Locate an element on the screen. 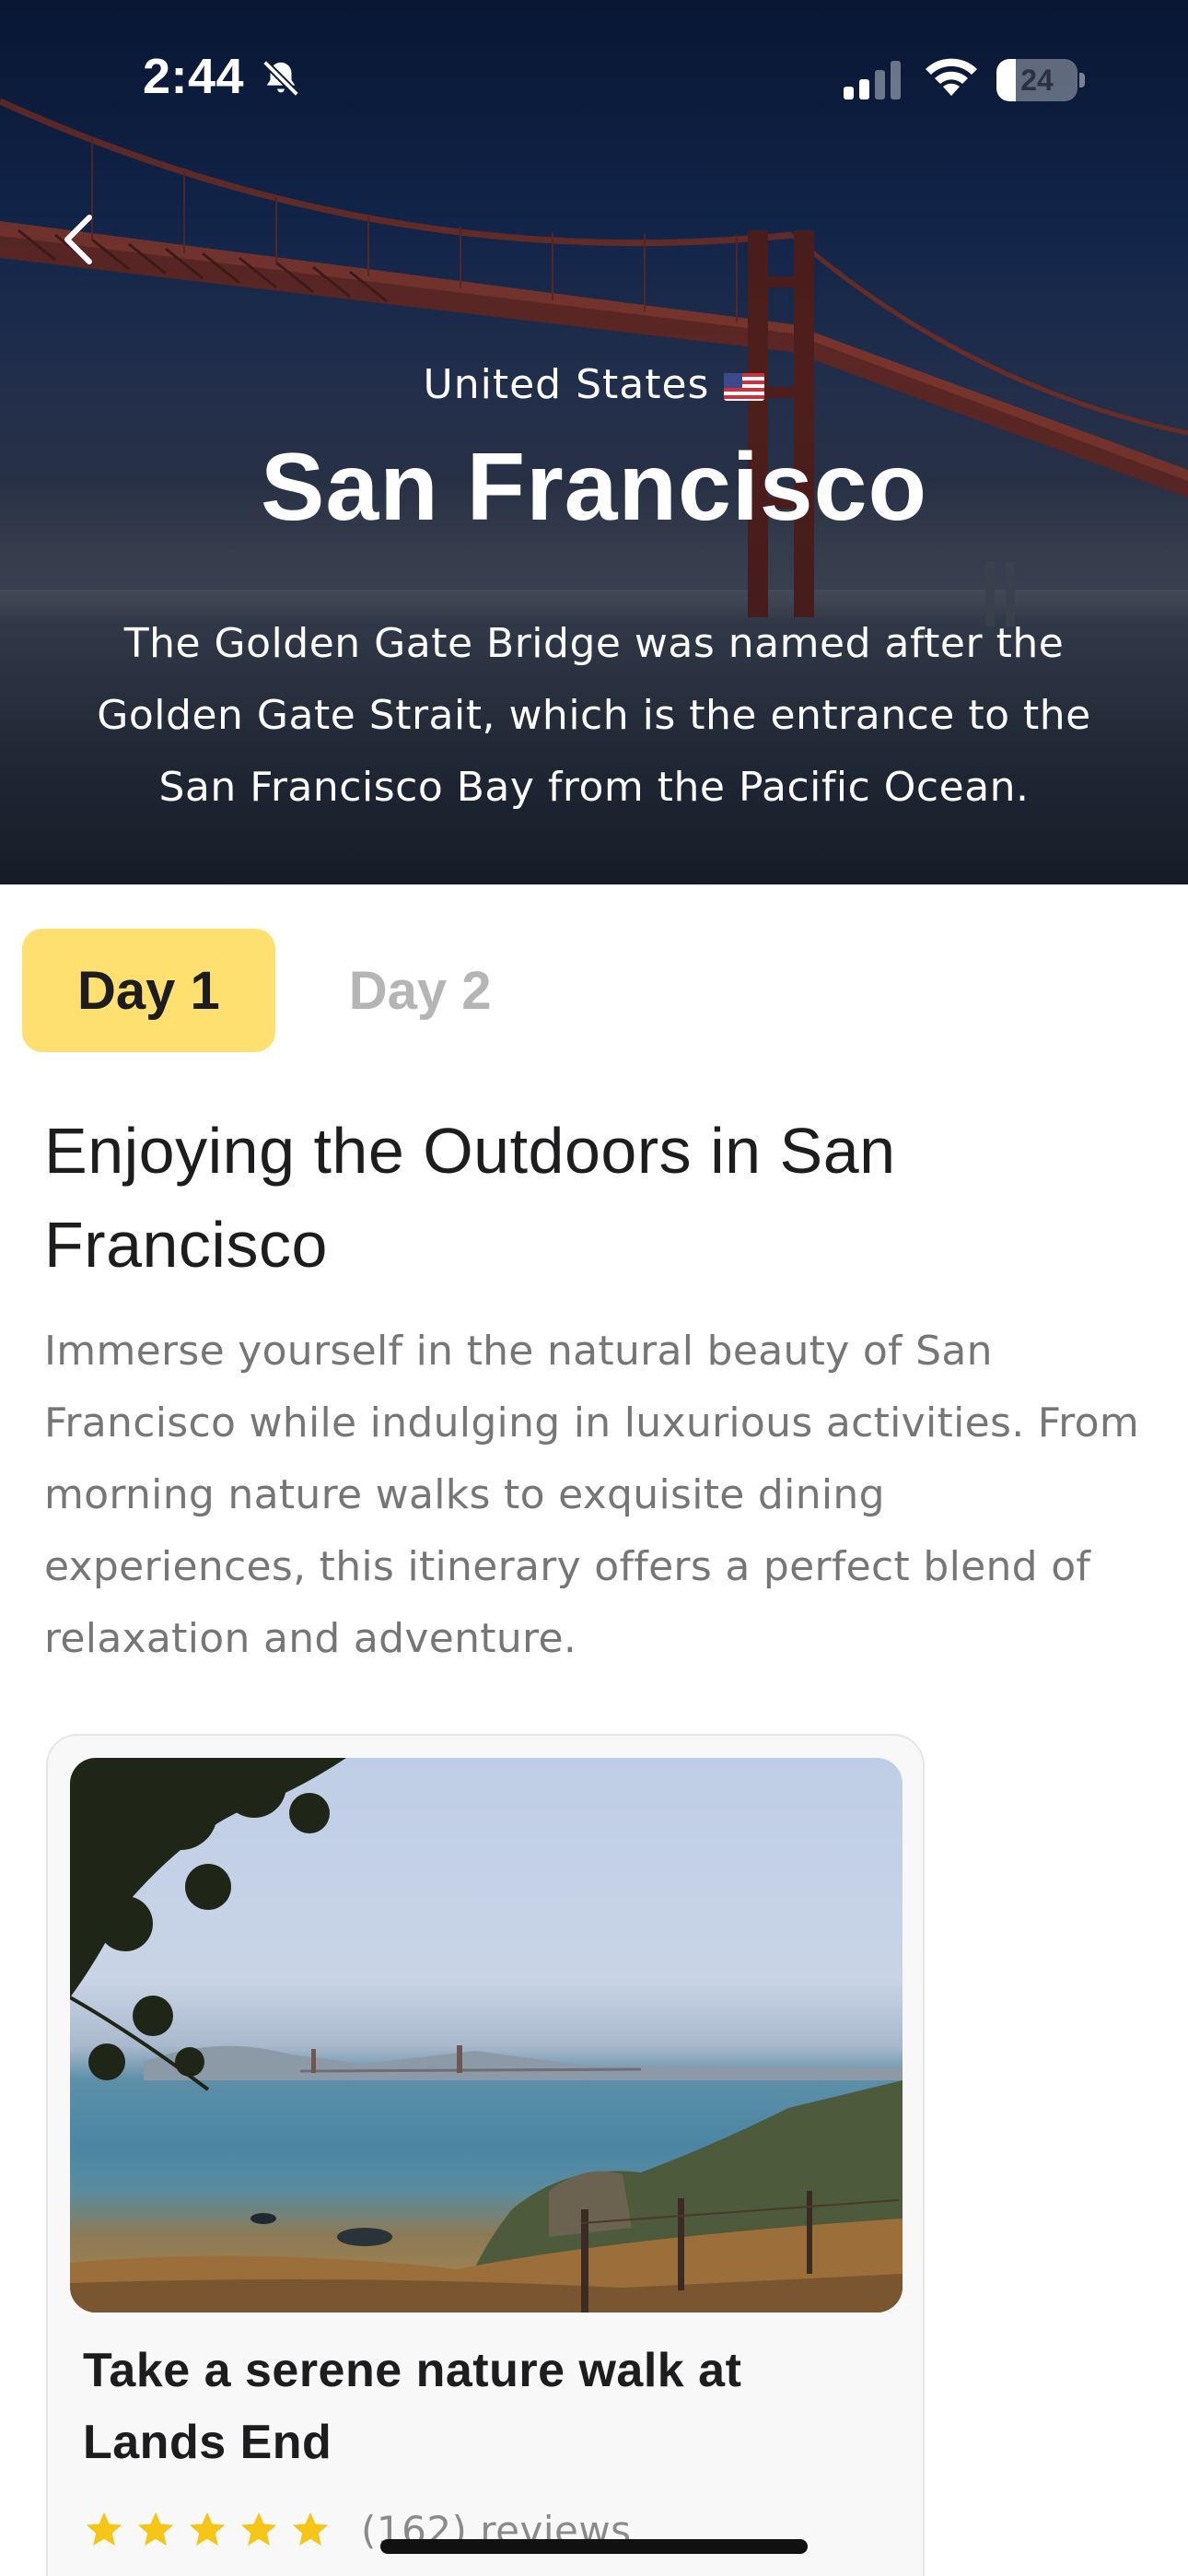  back-button is located at coordinates (78, 239).